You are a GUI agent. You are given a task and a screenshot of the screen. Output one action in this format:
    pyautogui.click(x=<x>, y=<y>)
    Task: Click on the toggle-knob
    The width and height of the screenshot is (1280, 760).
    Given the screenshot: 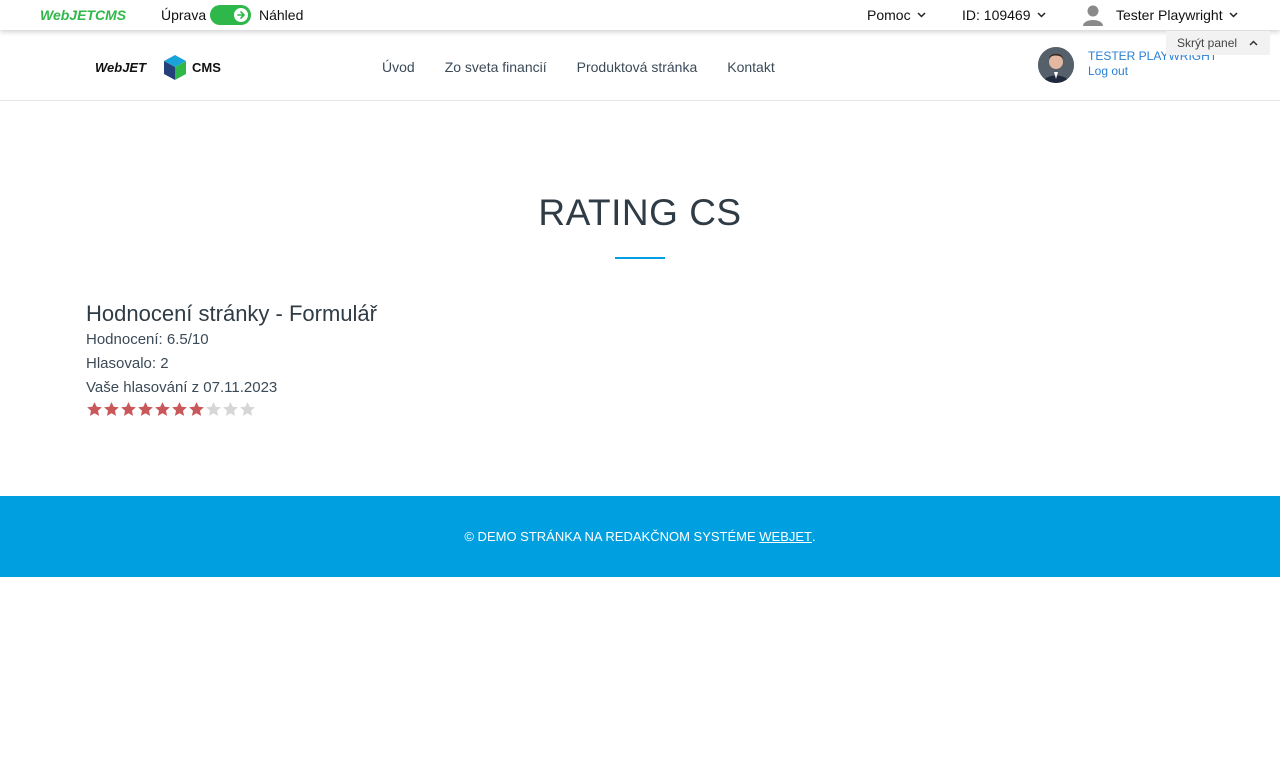 What is the action you would take?
    pyautogui.click(x=241, y=15)
    